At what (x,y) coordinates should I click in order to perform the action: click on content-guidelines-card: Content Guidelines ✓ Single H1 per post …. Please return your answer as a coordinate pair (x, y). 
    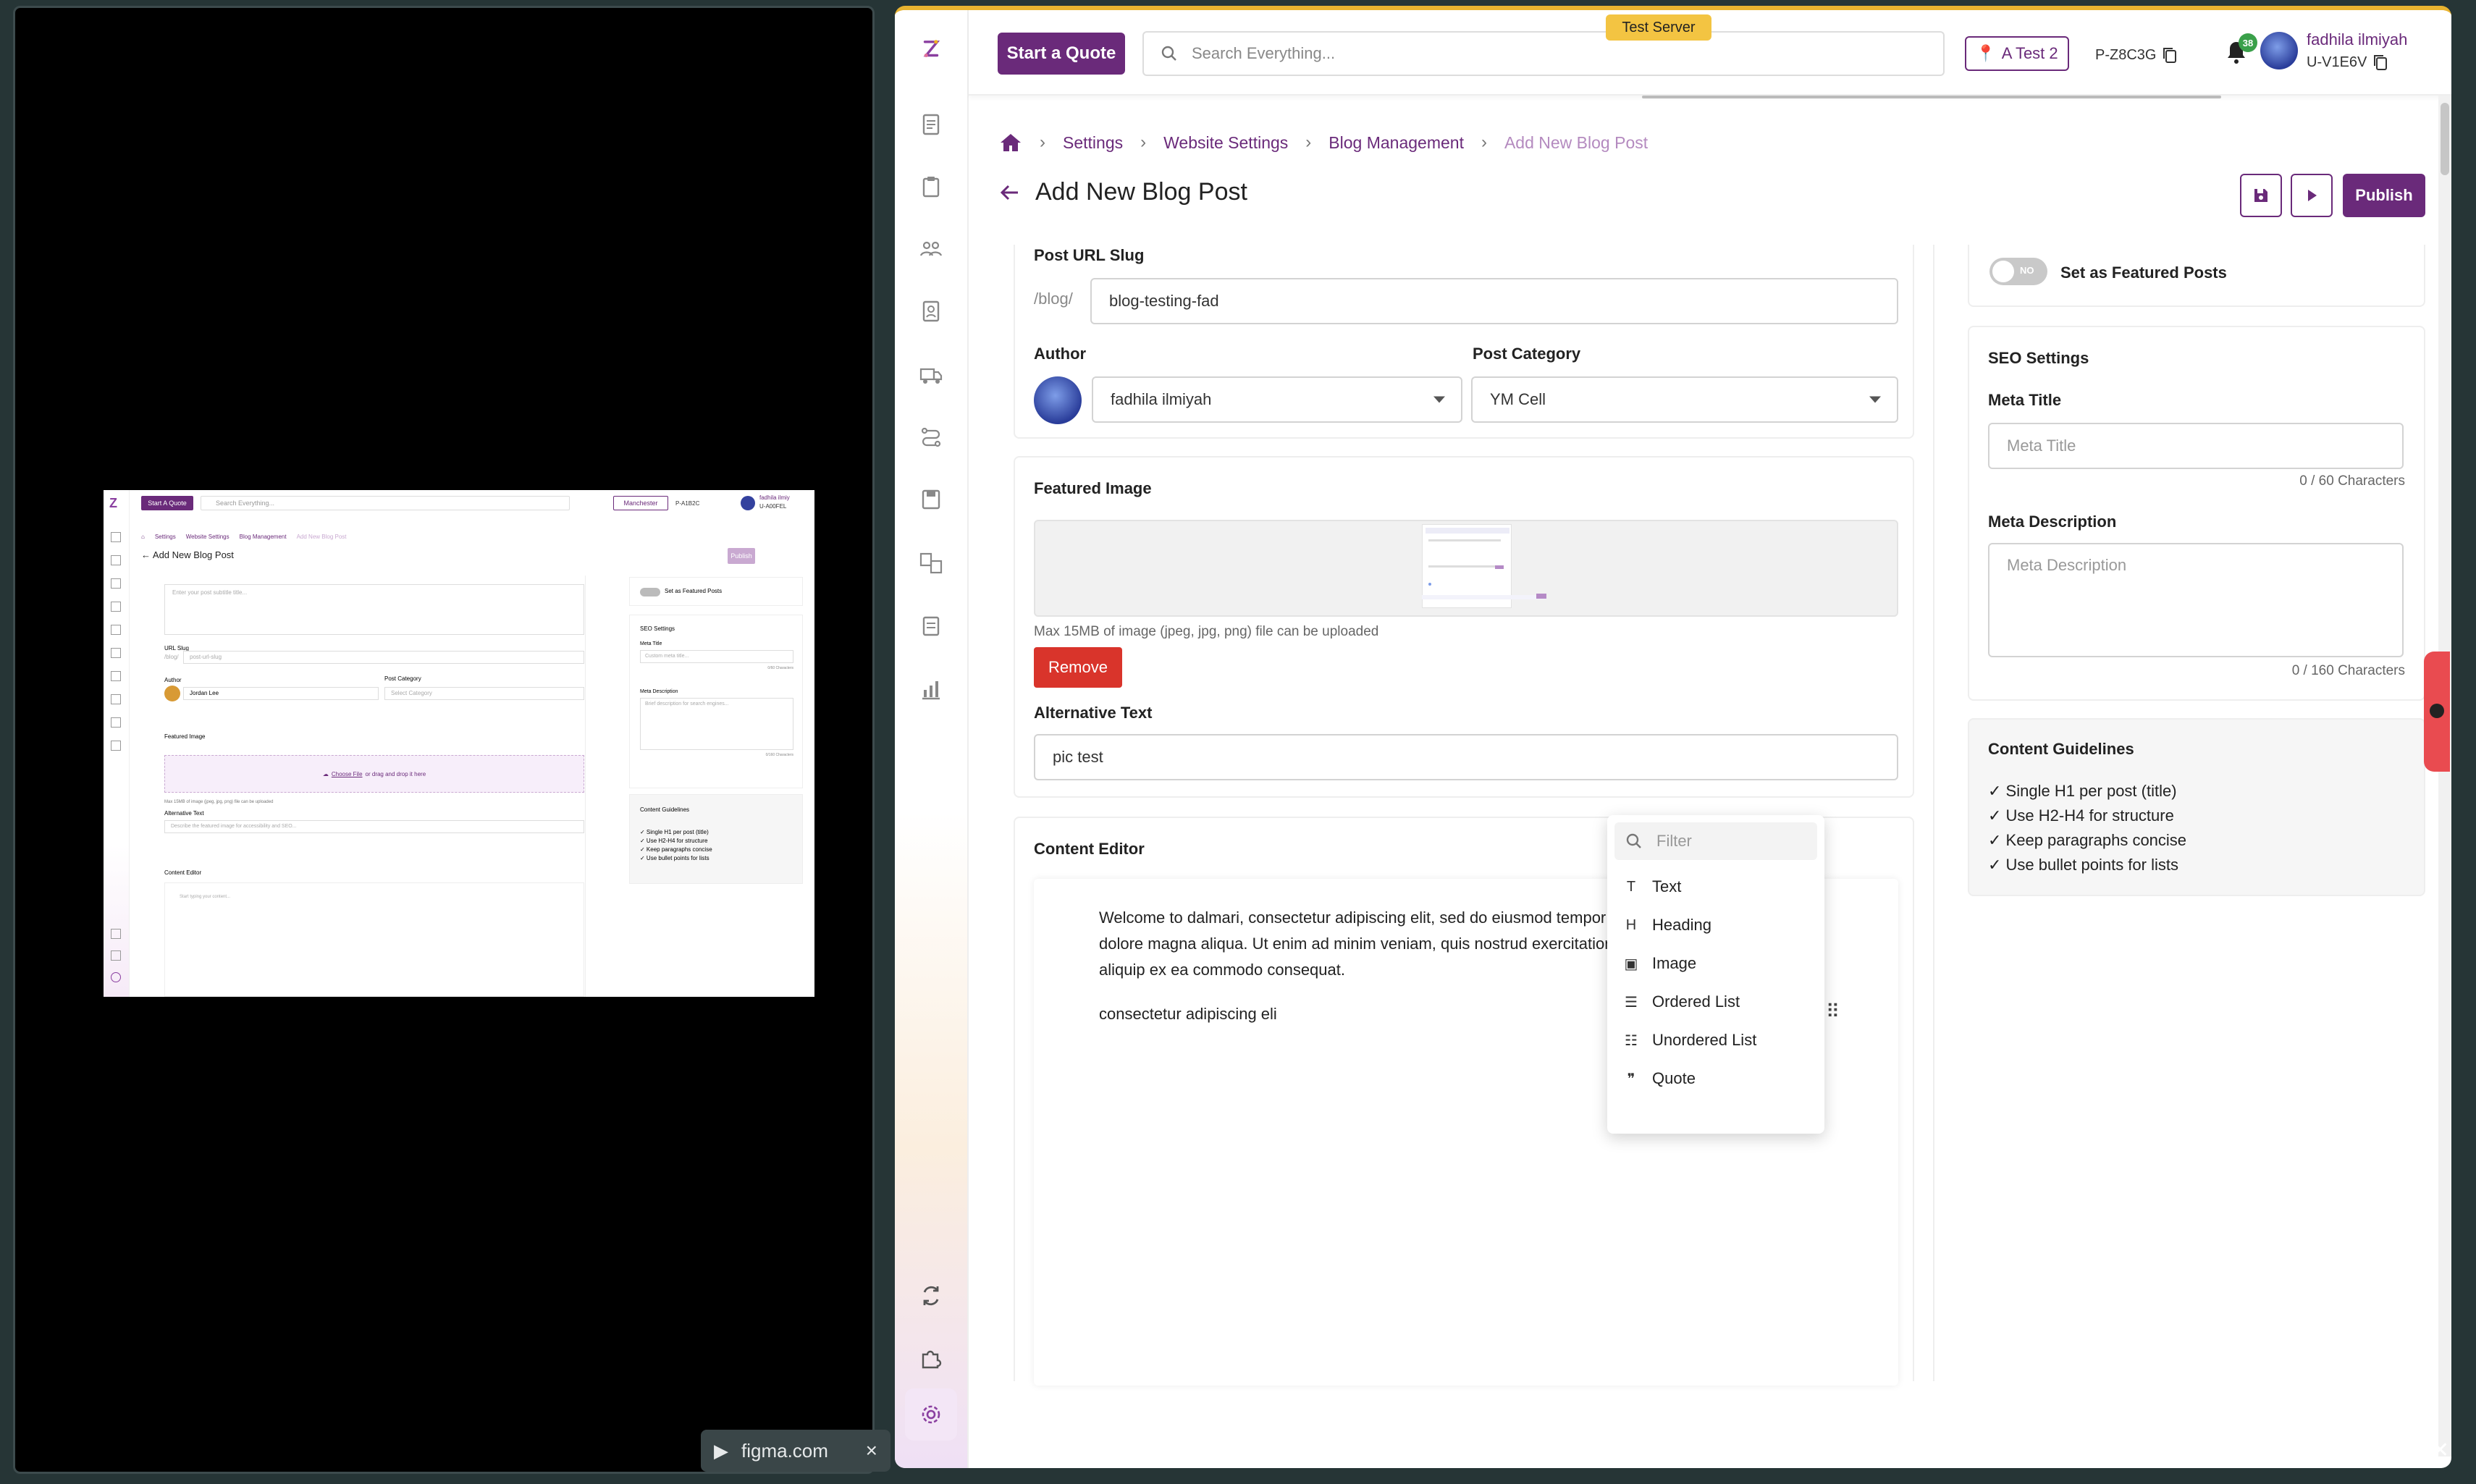
    Looking at the image, I should click on (2196, 807).